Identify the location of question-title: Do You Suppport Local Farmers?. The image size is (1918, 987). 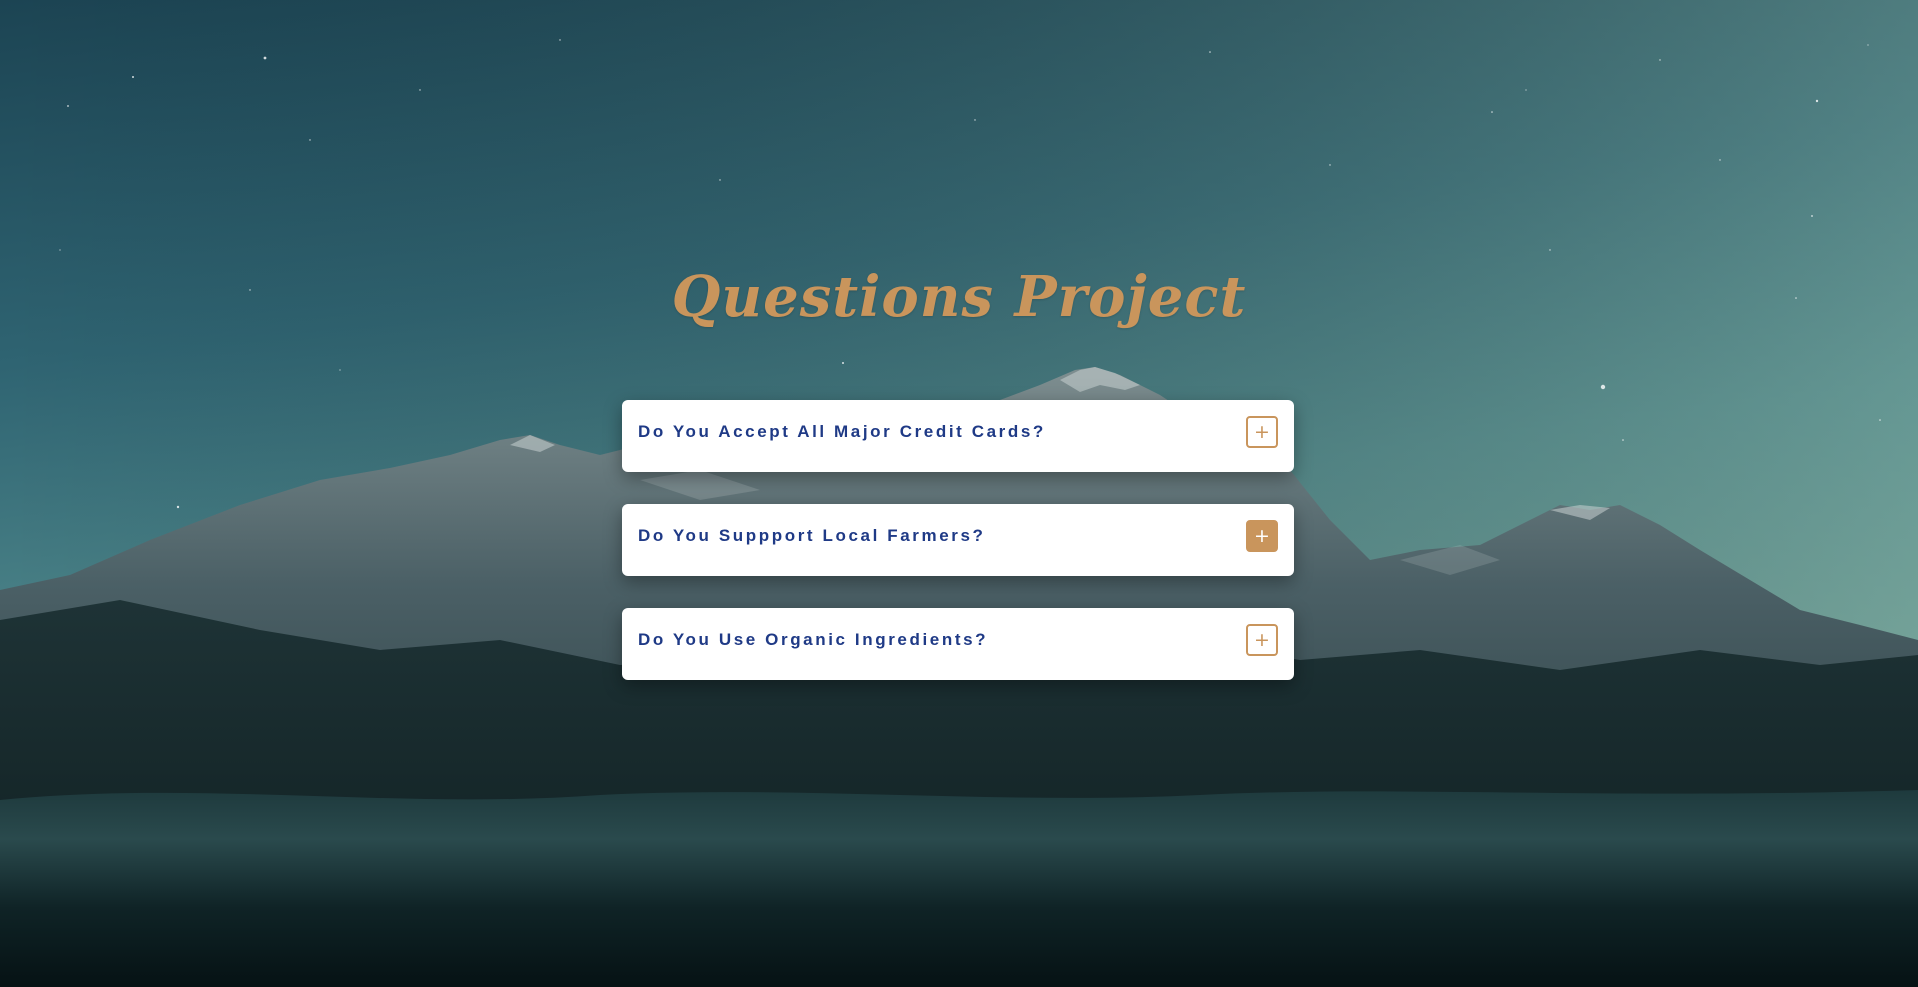
(812, 536).